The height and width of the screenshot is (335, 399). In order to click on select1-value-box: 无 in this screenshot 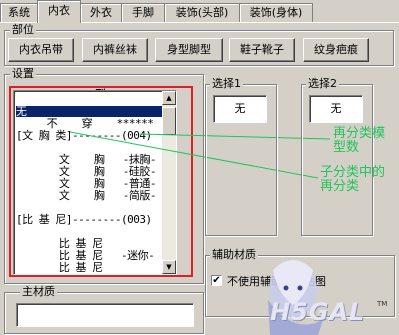, I will do `click(240, 109)`.